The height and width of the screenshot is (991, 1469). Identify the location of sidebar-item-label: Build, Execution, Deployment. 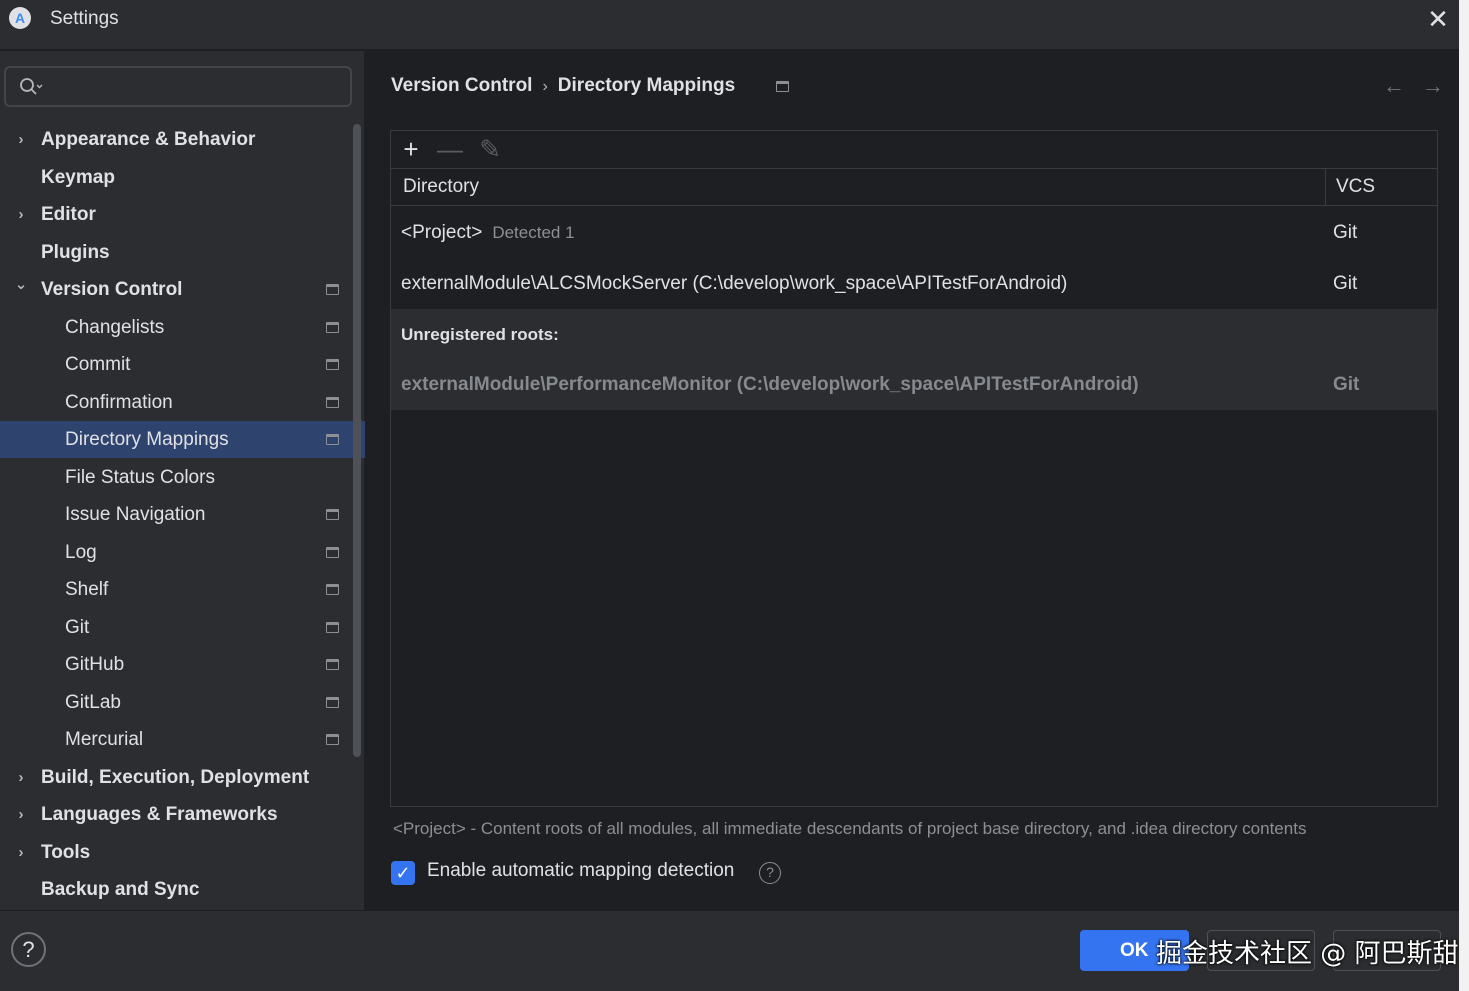
(175, 777).